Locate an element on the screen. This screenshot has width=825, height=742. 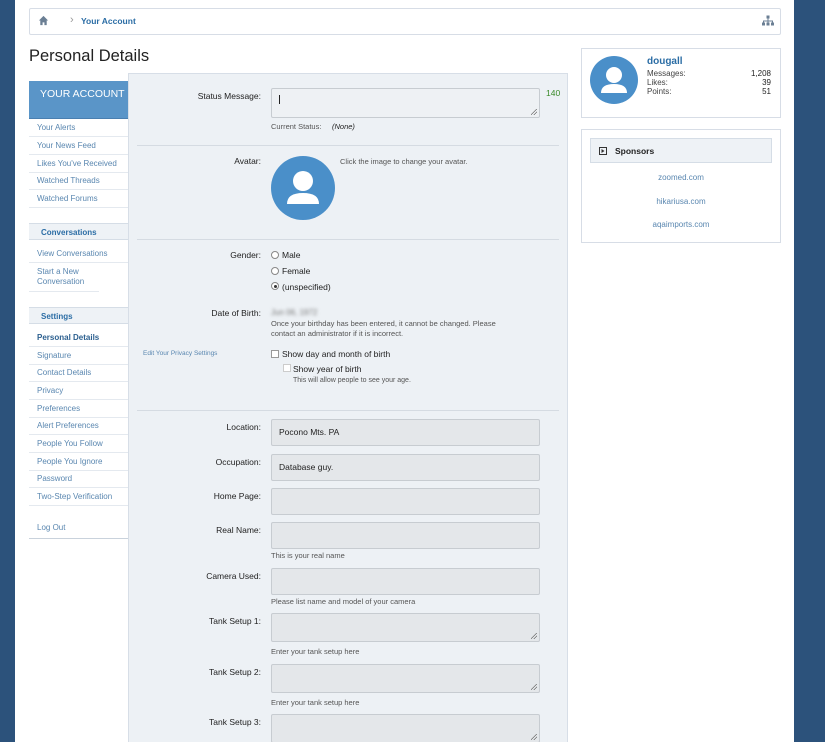
current-status-value: (None) is located at coordinates (343, 126).